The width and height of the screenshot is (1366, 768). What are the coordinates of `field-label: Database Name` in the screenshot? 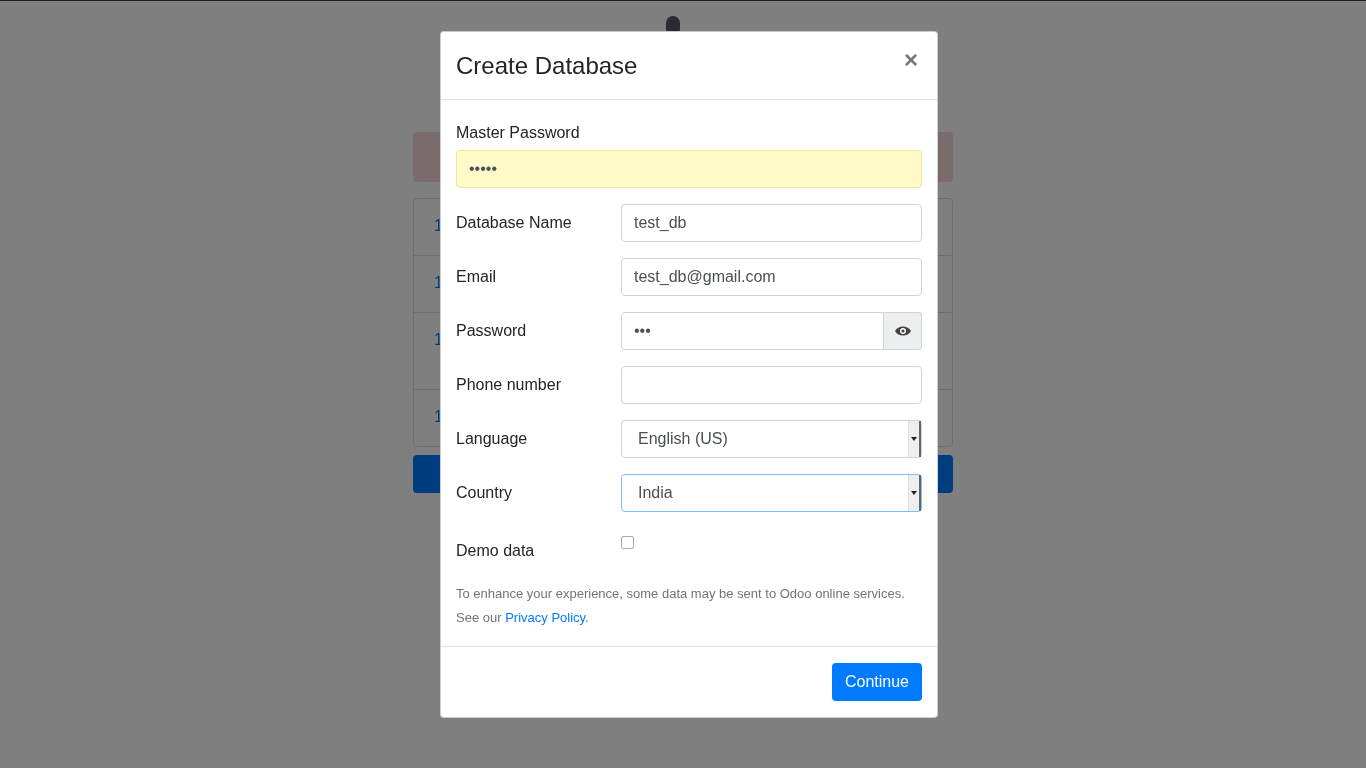 It's located at (514, 223).